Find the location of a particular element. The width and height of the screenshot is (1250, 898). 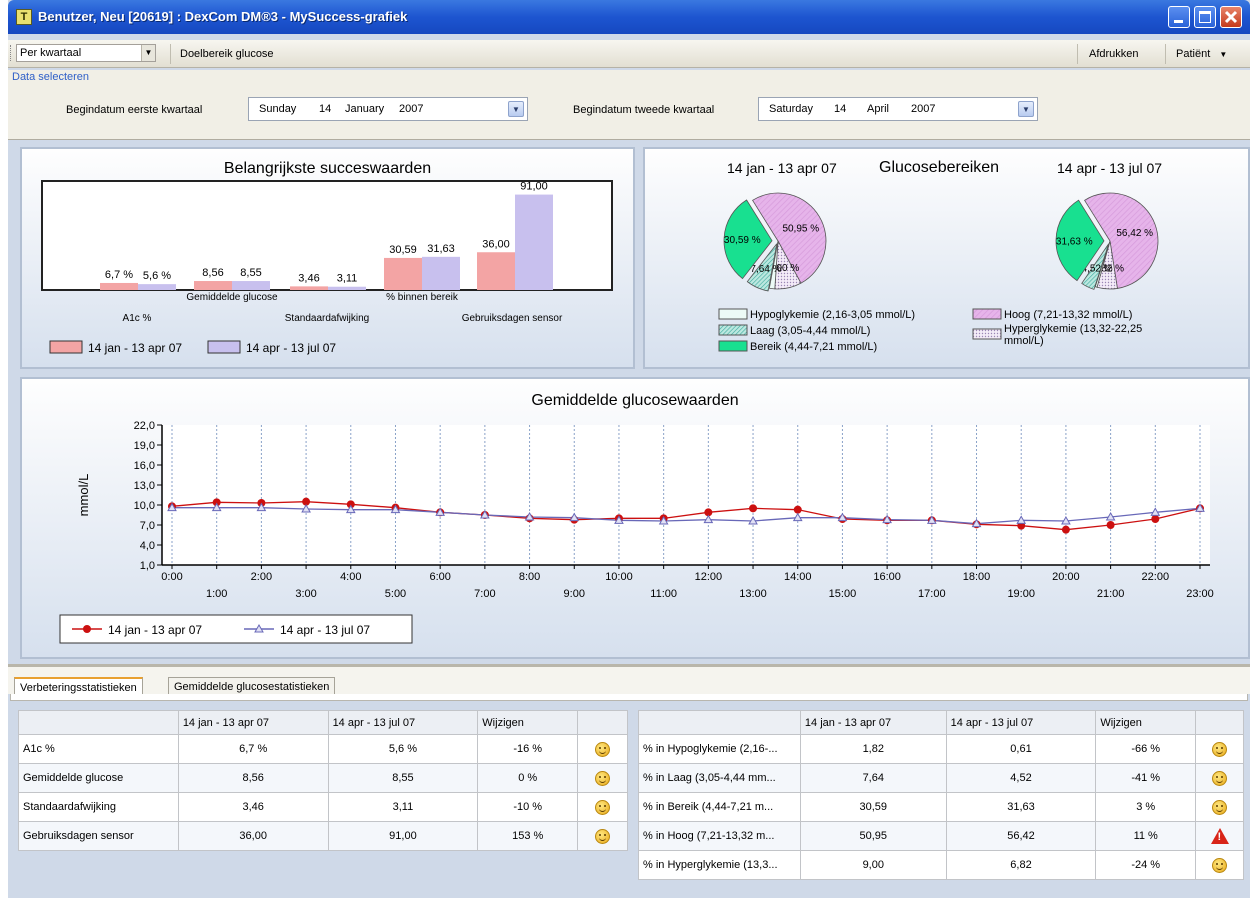

q2-date-label: Begindatum tweede kwartaal is located at coordinates (644, 110).